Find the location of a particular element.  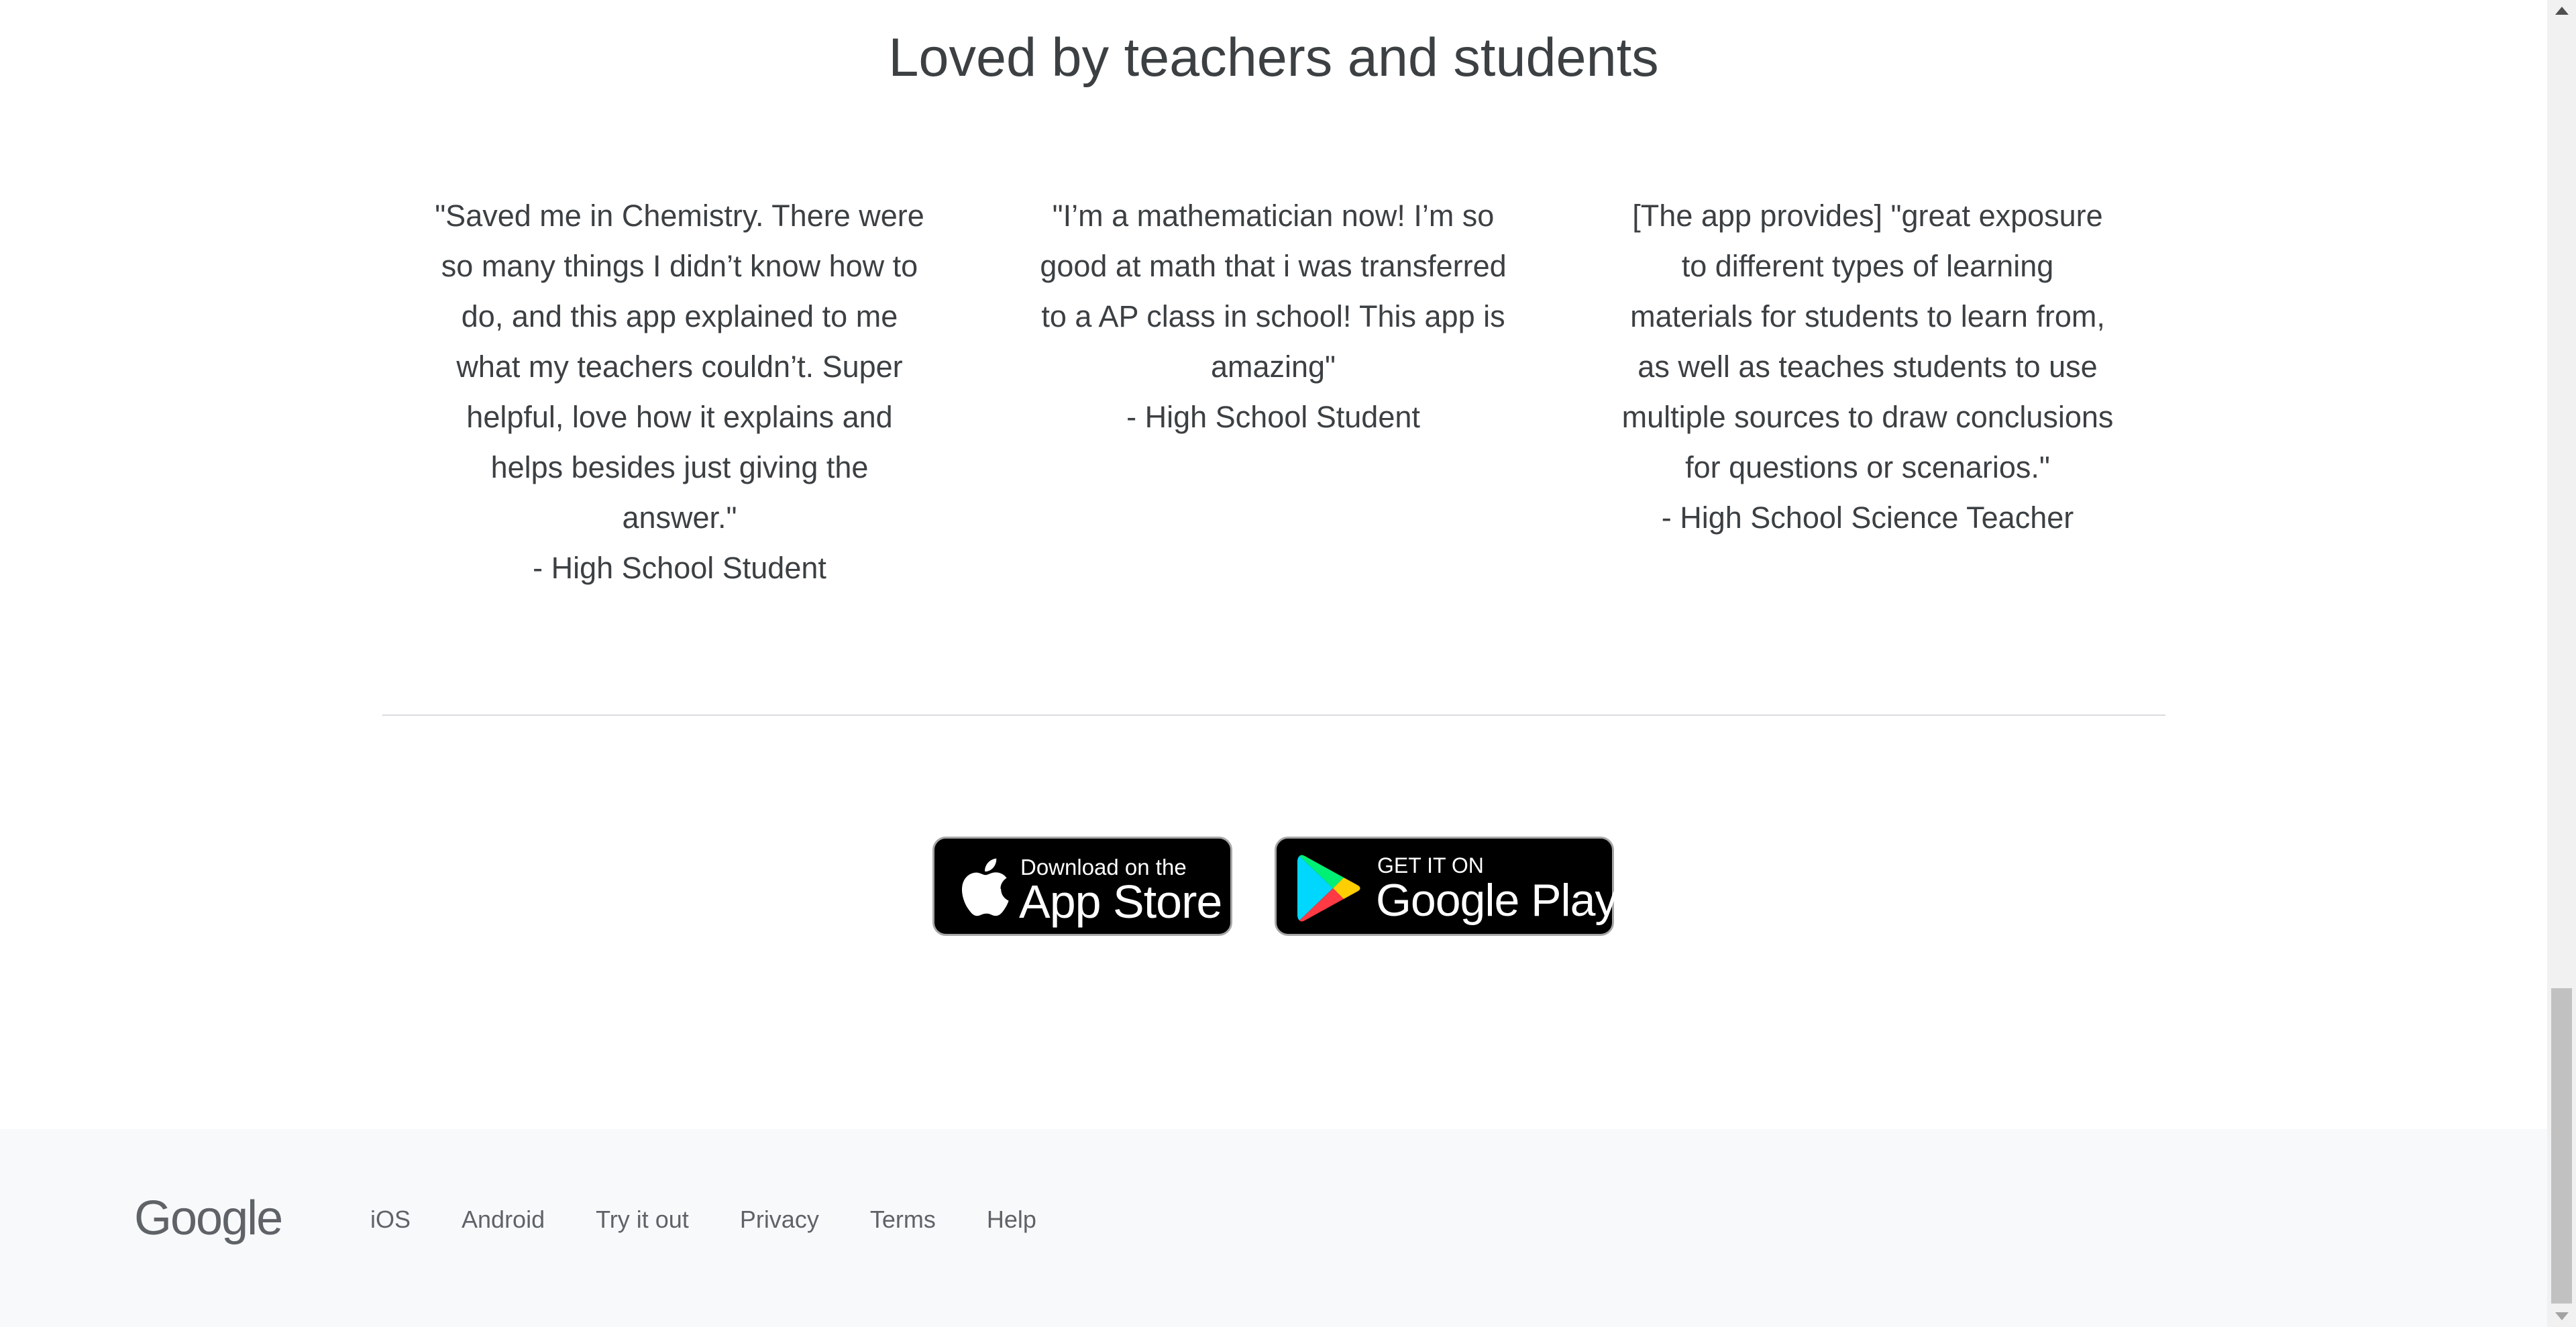

footer-link-try-it-out: Try it out is located at coordinates (642, 1219).